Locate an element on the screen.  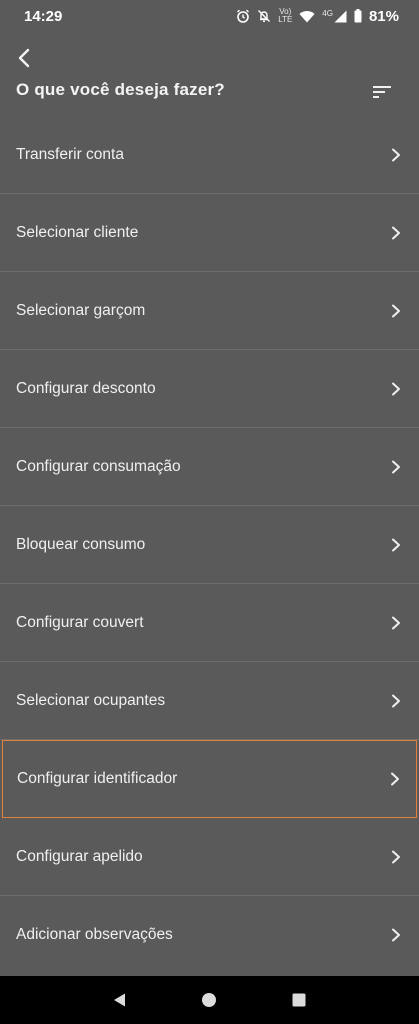
menu-item-selecionar-ocupantes: Selecionar ocupantes is located at coordinates (209, 701).